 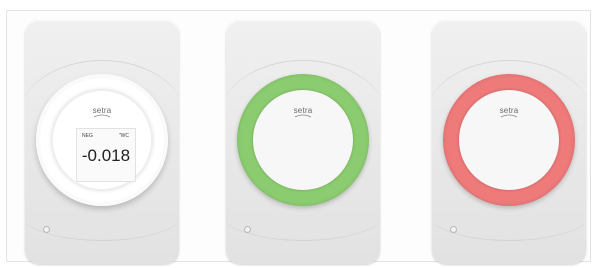 I want to click on status-ring-red: setra, so click(x=509, y=140).